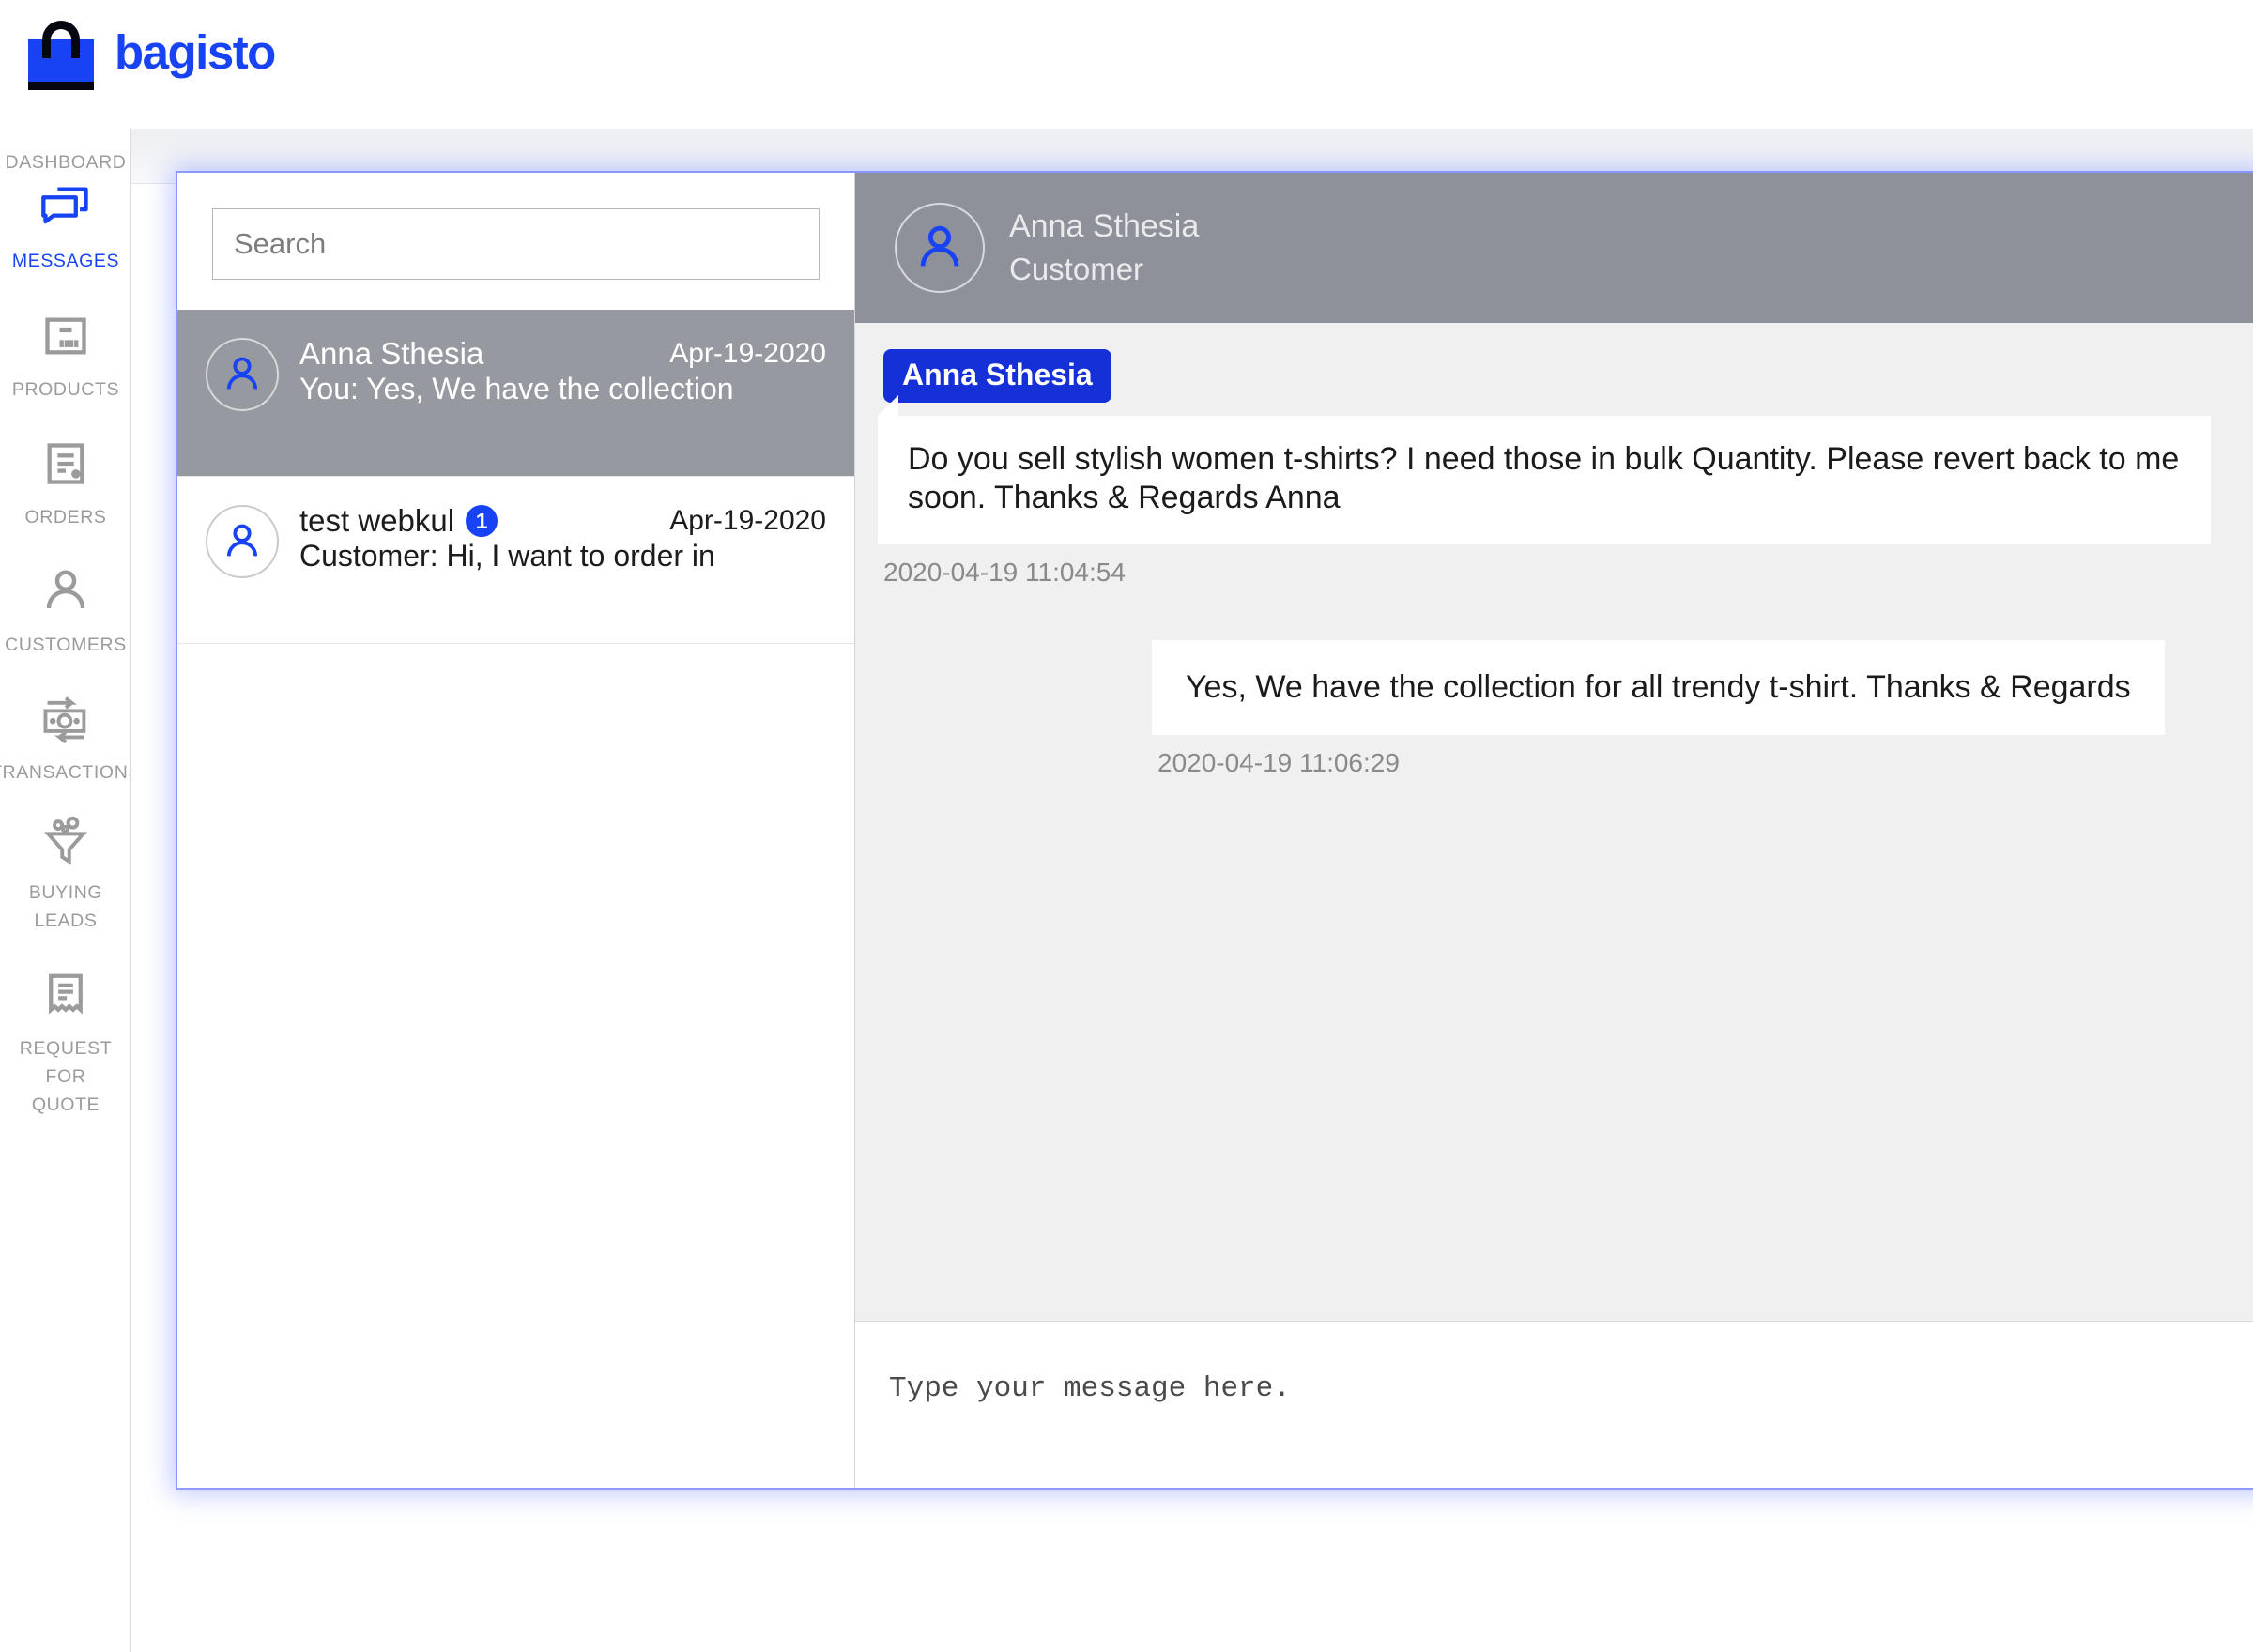 Image resolution: width=2253 pixels, height=1652 pixels. I want to click on conversation-item-top-row: Anna Sthesia Apr-19-2020, so click(563, 354).